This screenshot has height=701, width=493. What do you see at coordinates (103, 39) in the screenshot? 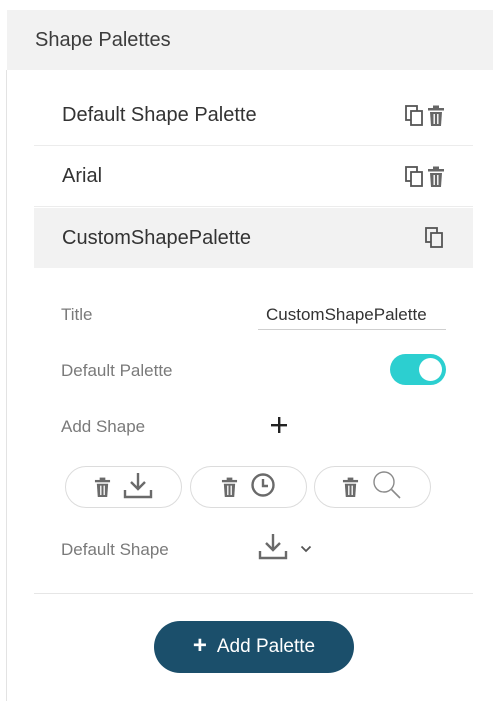
I see `panel-title: Shape Palettes` at bounding box center [103, 39].